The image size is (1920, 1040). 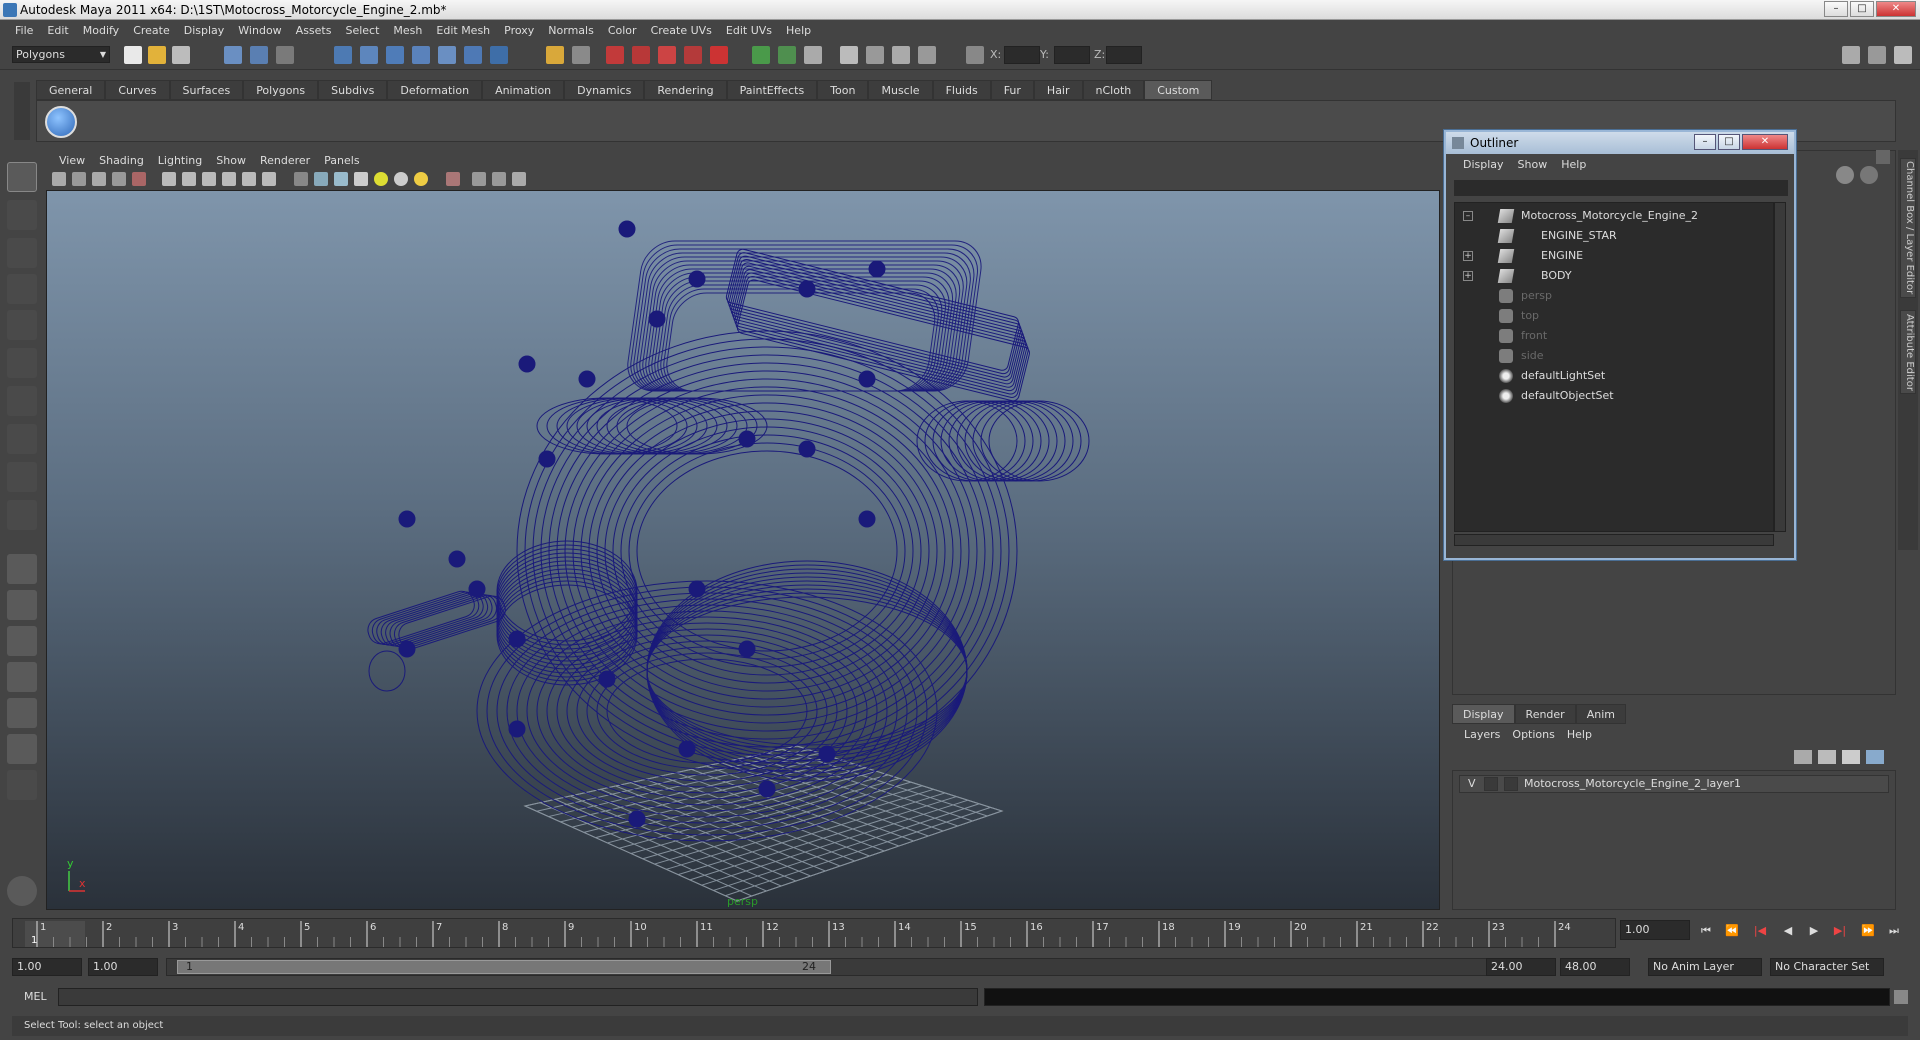 I want to click on step-forward-key-icon: ⏩, so click(x=1868, y=931).